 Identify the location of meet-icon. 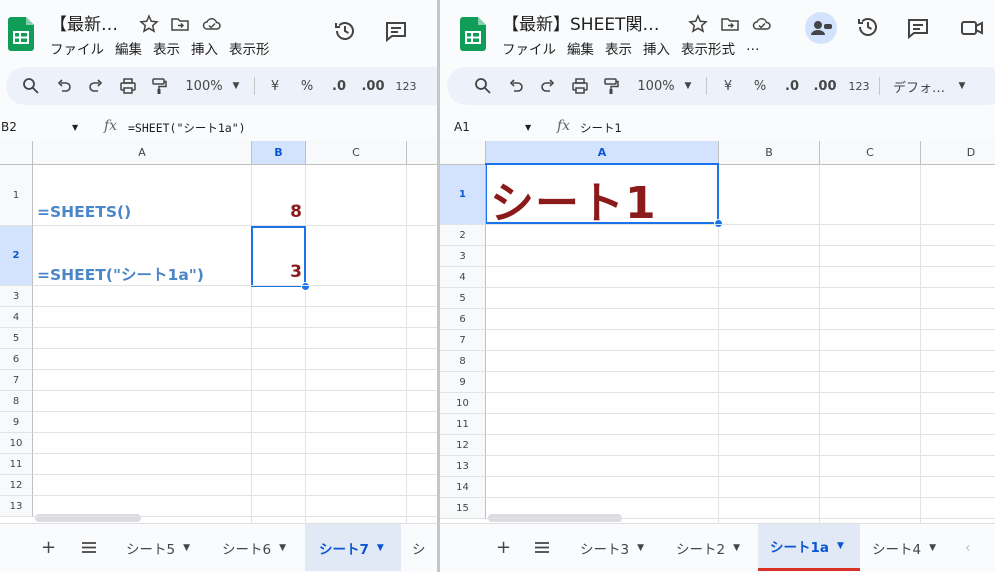
(972, 28).